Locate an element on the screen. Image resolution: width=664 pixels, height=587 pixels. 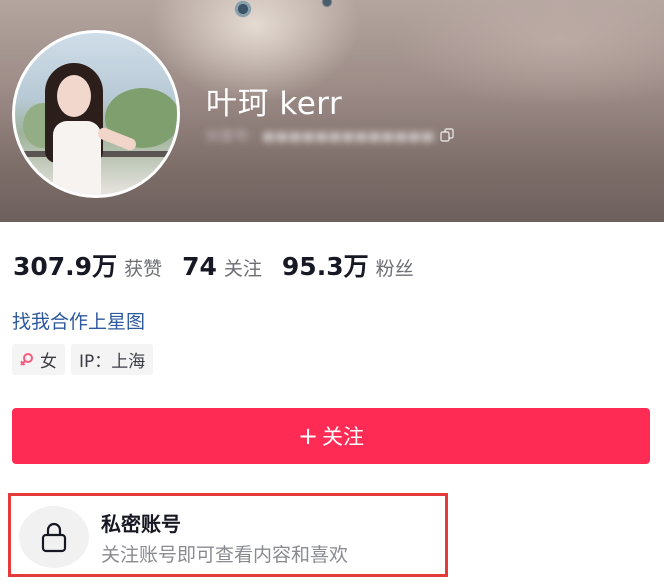
lock-icon is located at coordinates (54, 537).